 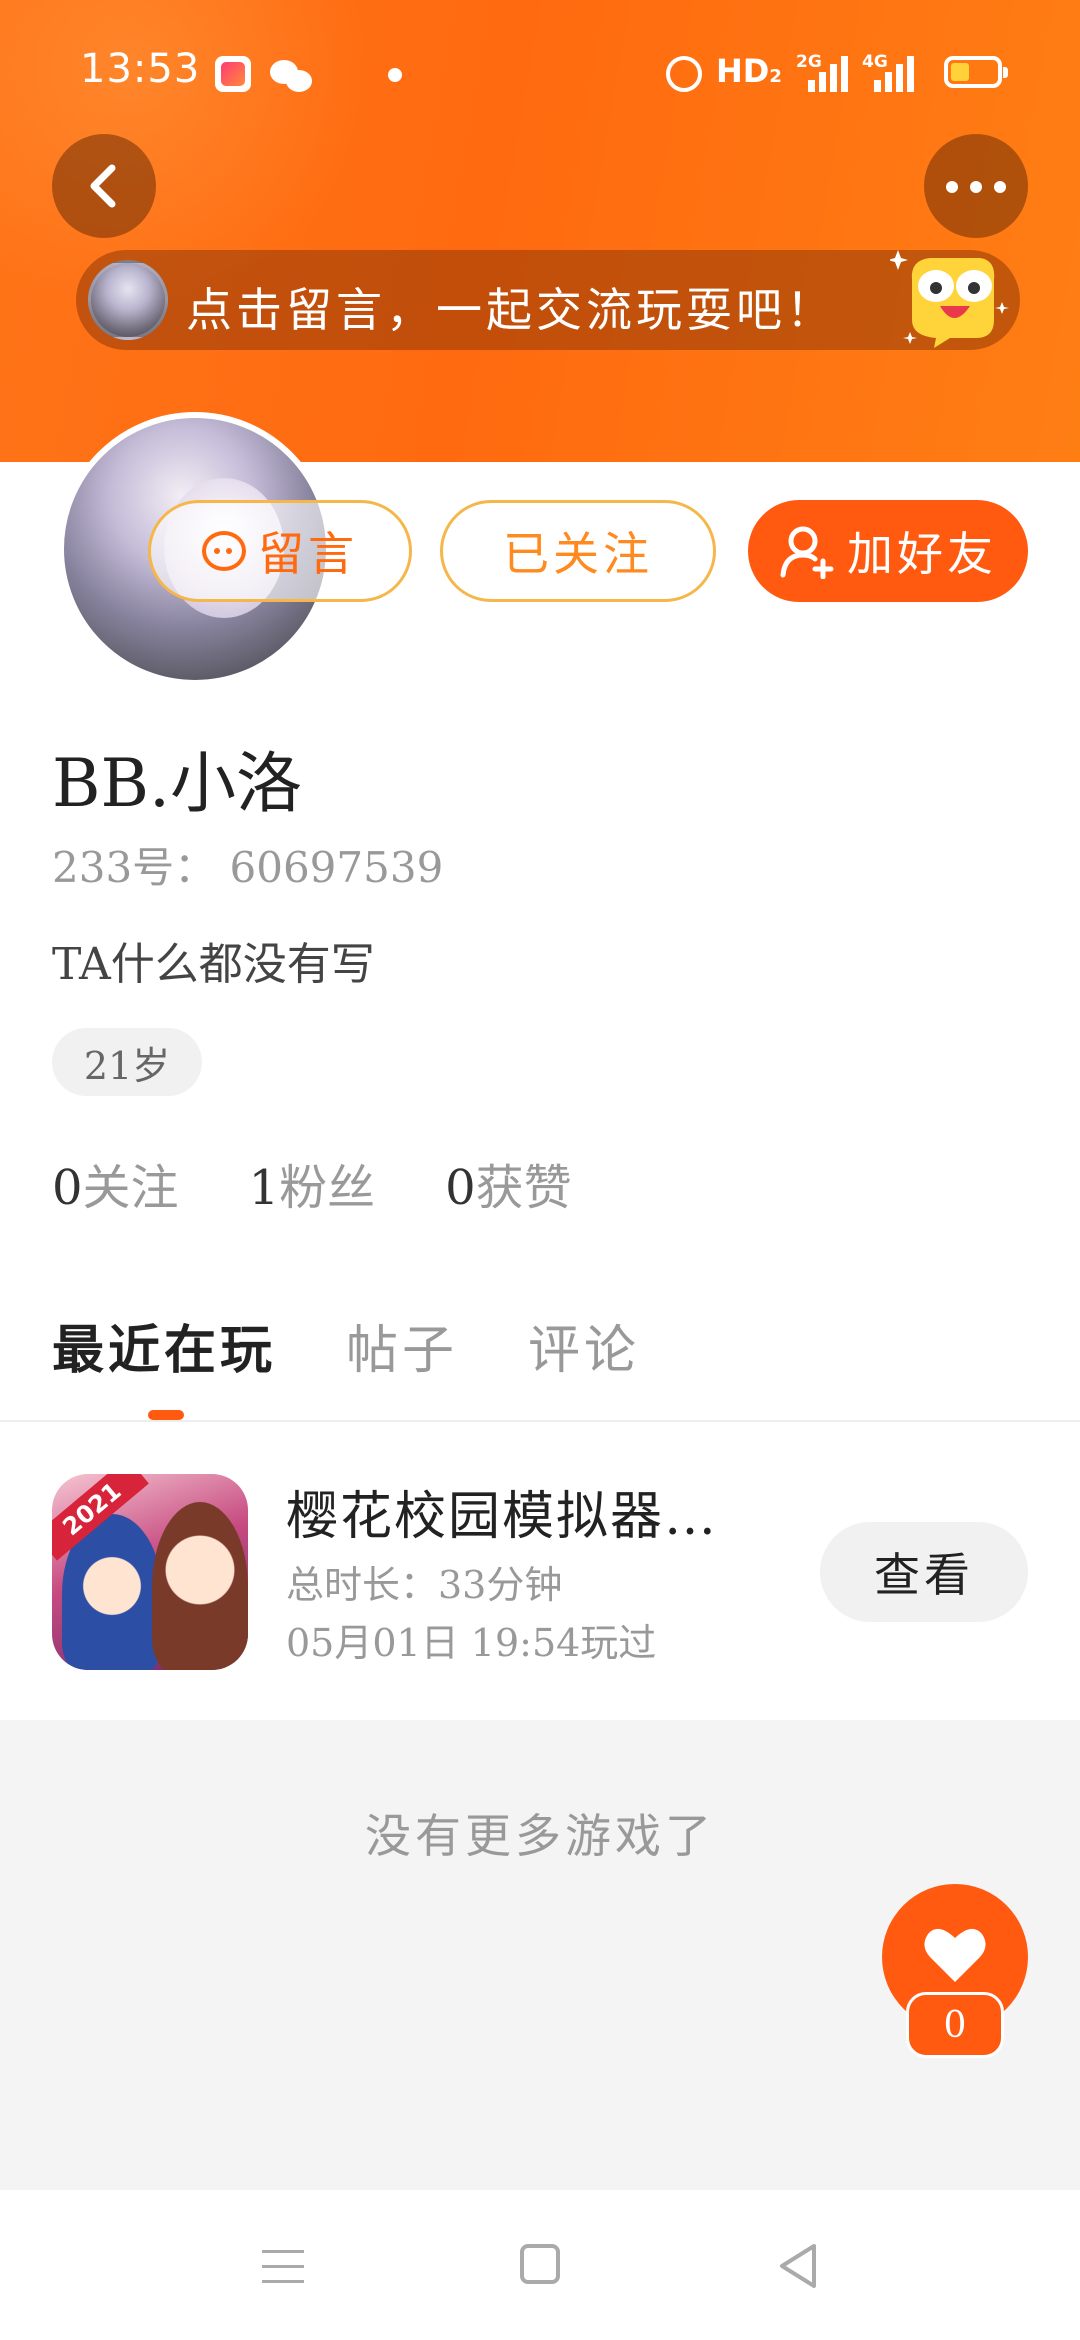 I want to click on chat-icon, so click(x=224, y=551).